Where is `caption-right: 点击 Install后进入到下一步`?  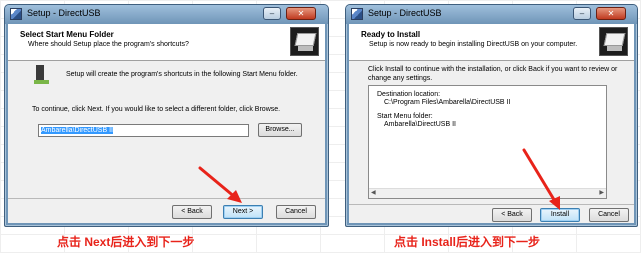 caption-right: 点击 Install后进入到下一步 is located at coordinates (467, 242).